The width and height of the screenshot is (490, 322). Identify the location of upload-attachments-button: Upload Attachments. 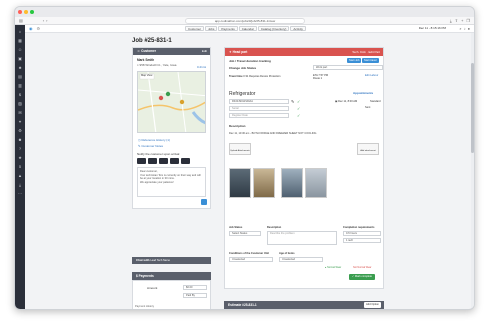
(240, 149).